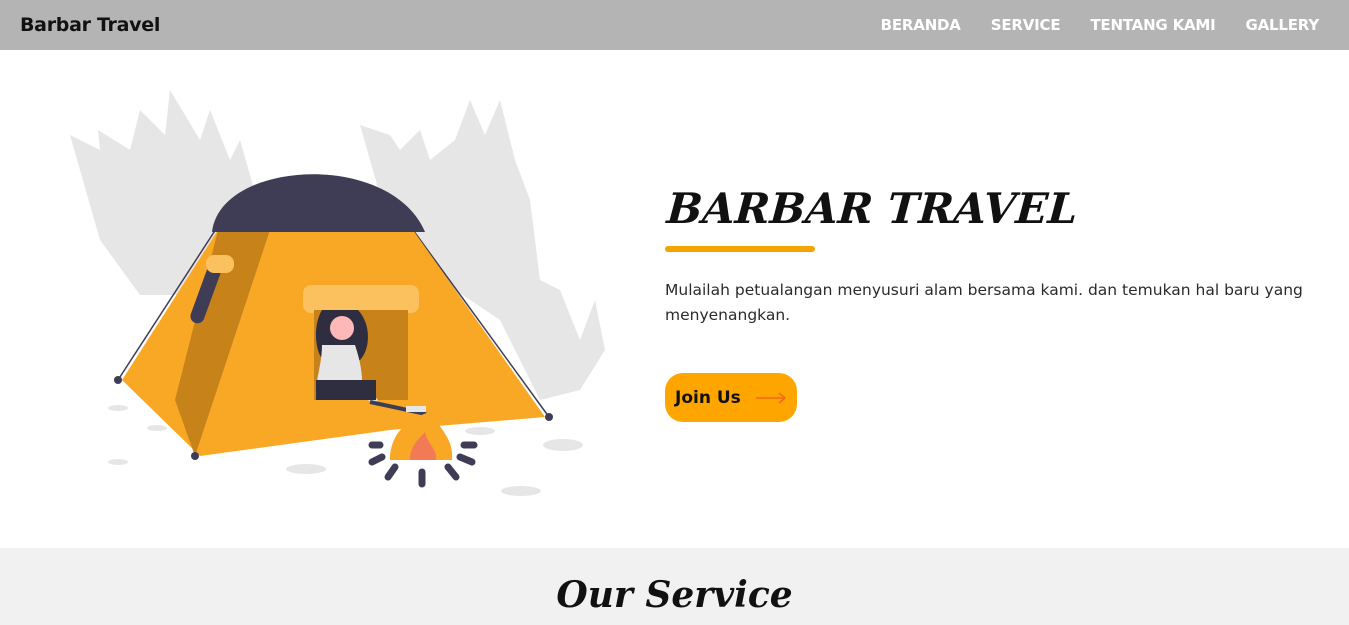  Describe the element at coordinates (90, 25) in the screenshot. I see `brand-logo: Barbar Travel` at that location.